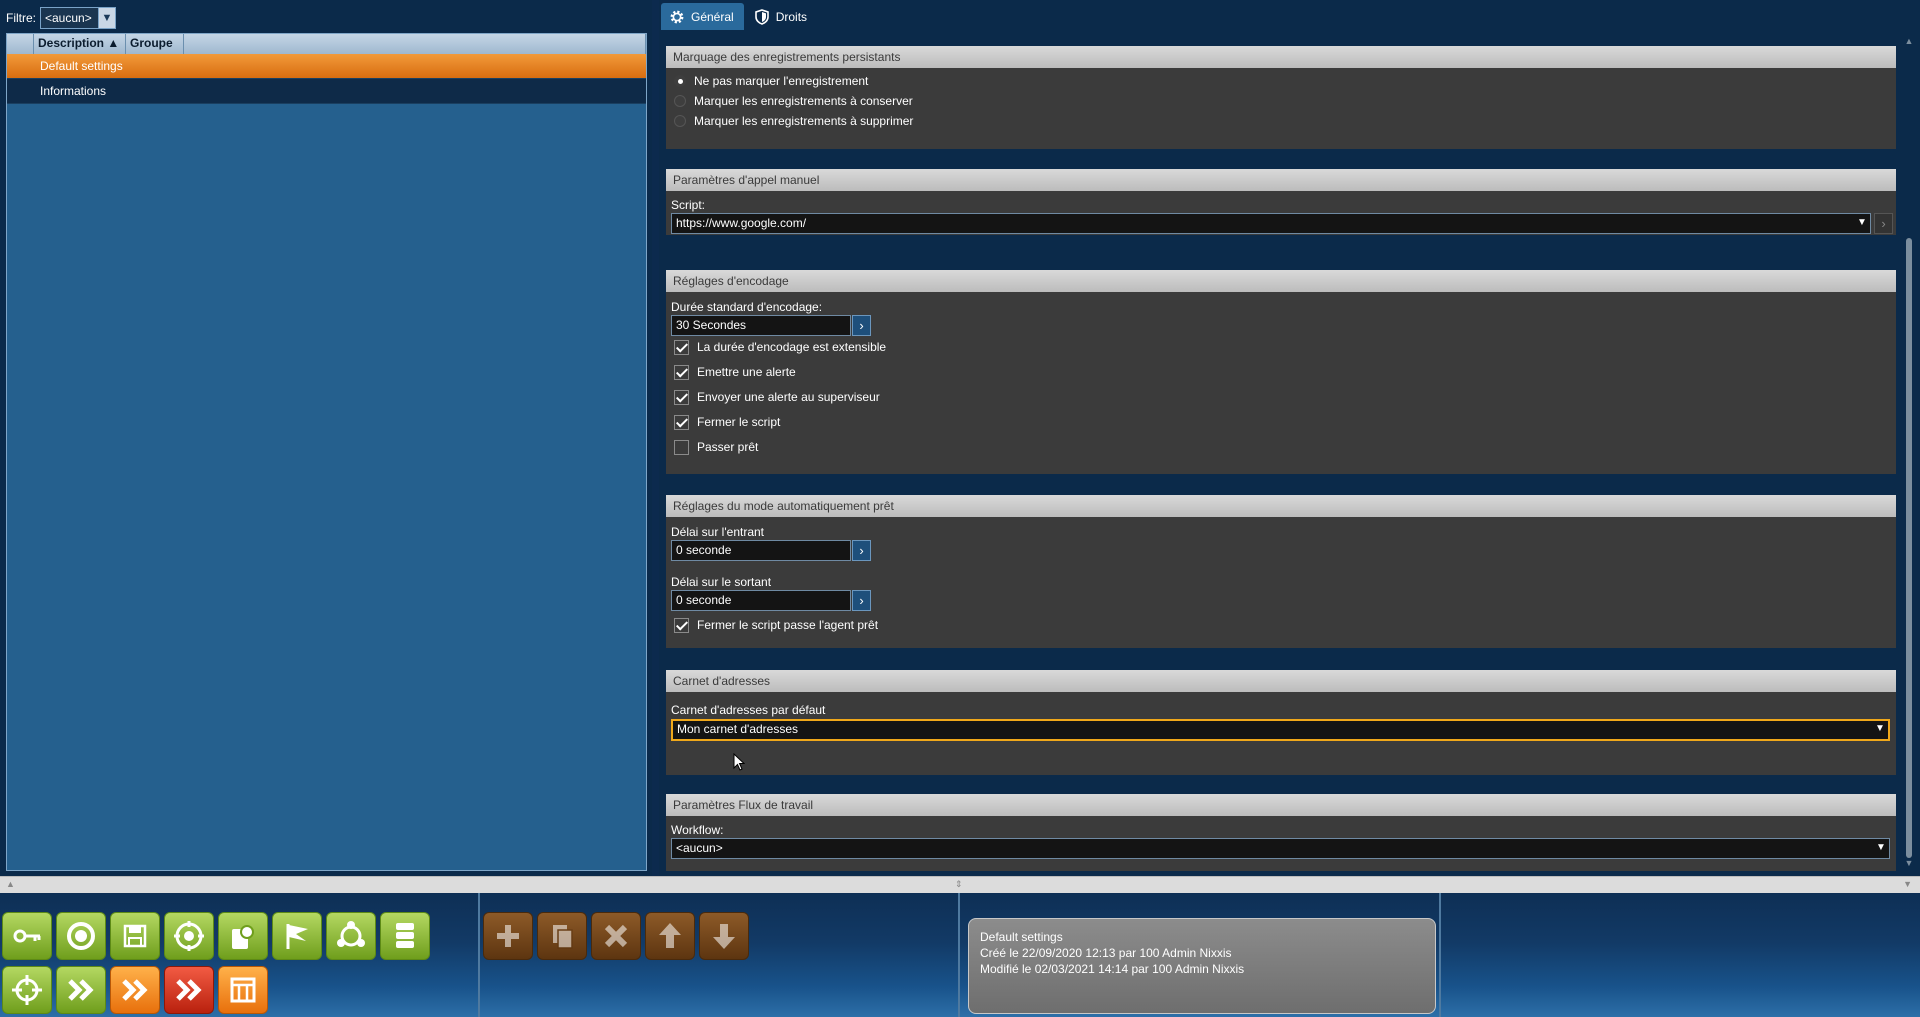  What do you see at coordinates (861, 325) in the screenshot?
I see `duree-stepper-button: ›` at bounding box center [861, 325].